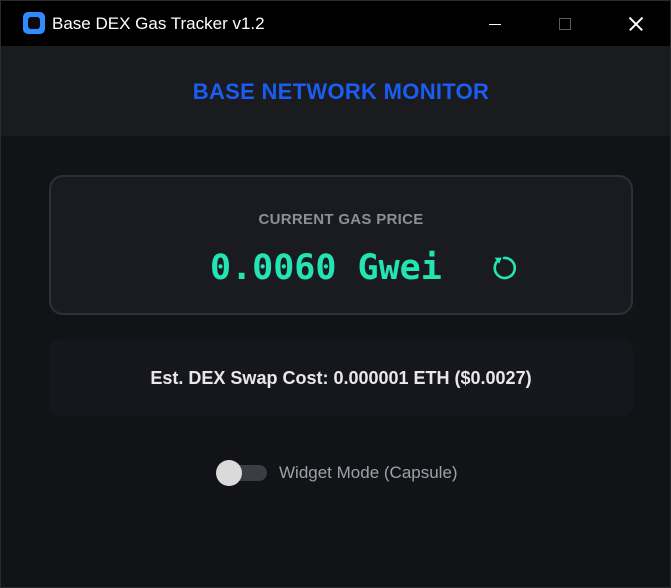 This screenshot has height=588, width=671. What do you see at coordinates (368, 472) in the screenshot?
I see `widget-mode-label: Widget Mode (Capsule)` at bounding box center [368, 472].